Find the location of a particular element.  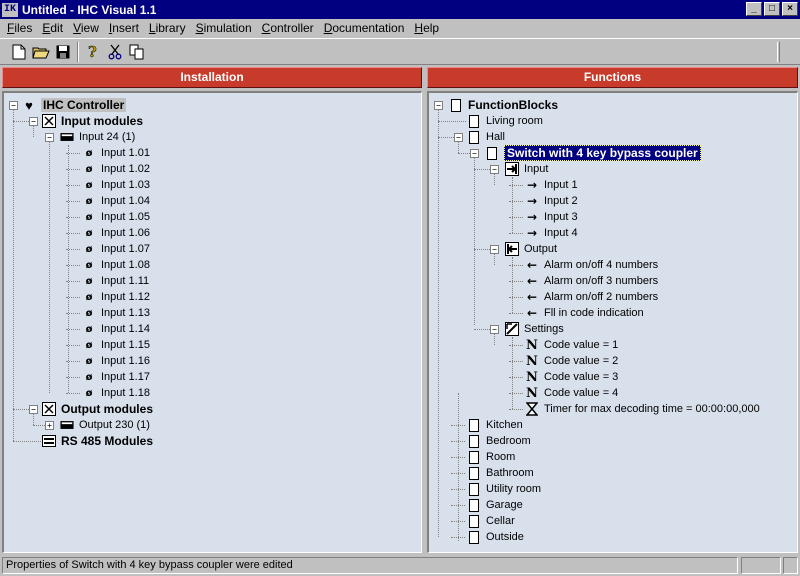

collapse-functionblocks-toggle: − is located at coordinates (438, 105).